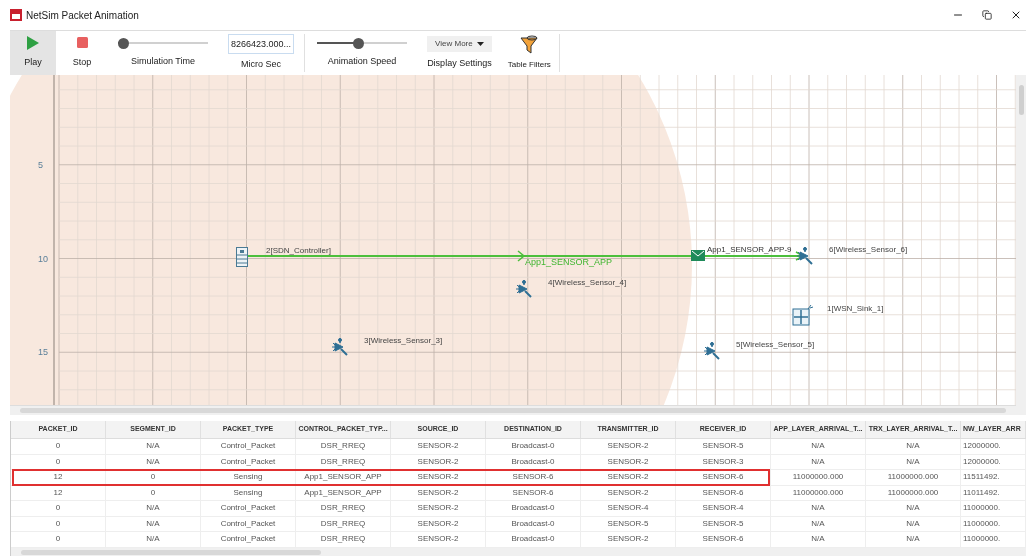 The height and width of the screenshot is (556, 1036). What do you see at coordinates (82, 53) in the screenshot?
I see `stop-button: Stop` at bounding box center [82, 53].